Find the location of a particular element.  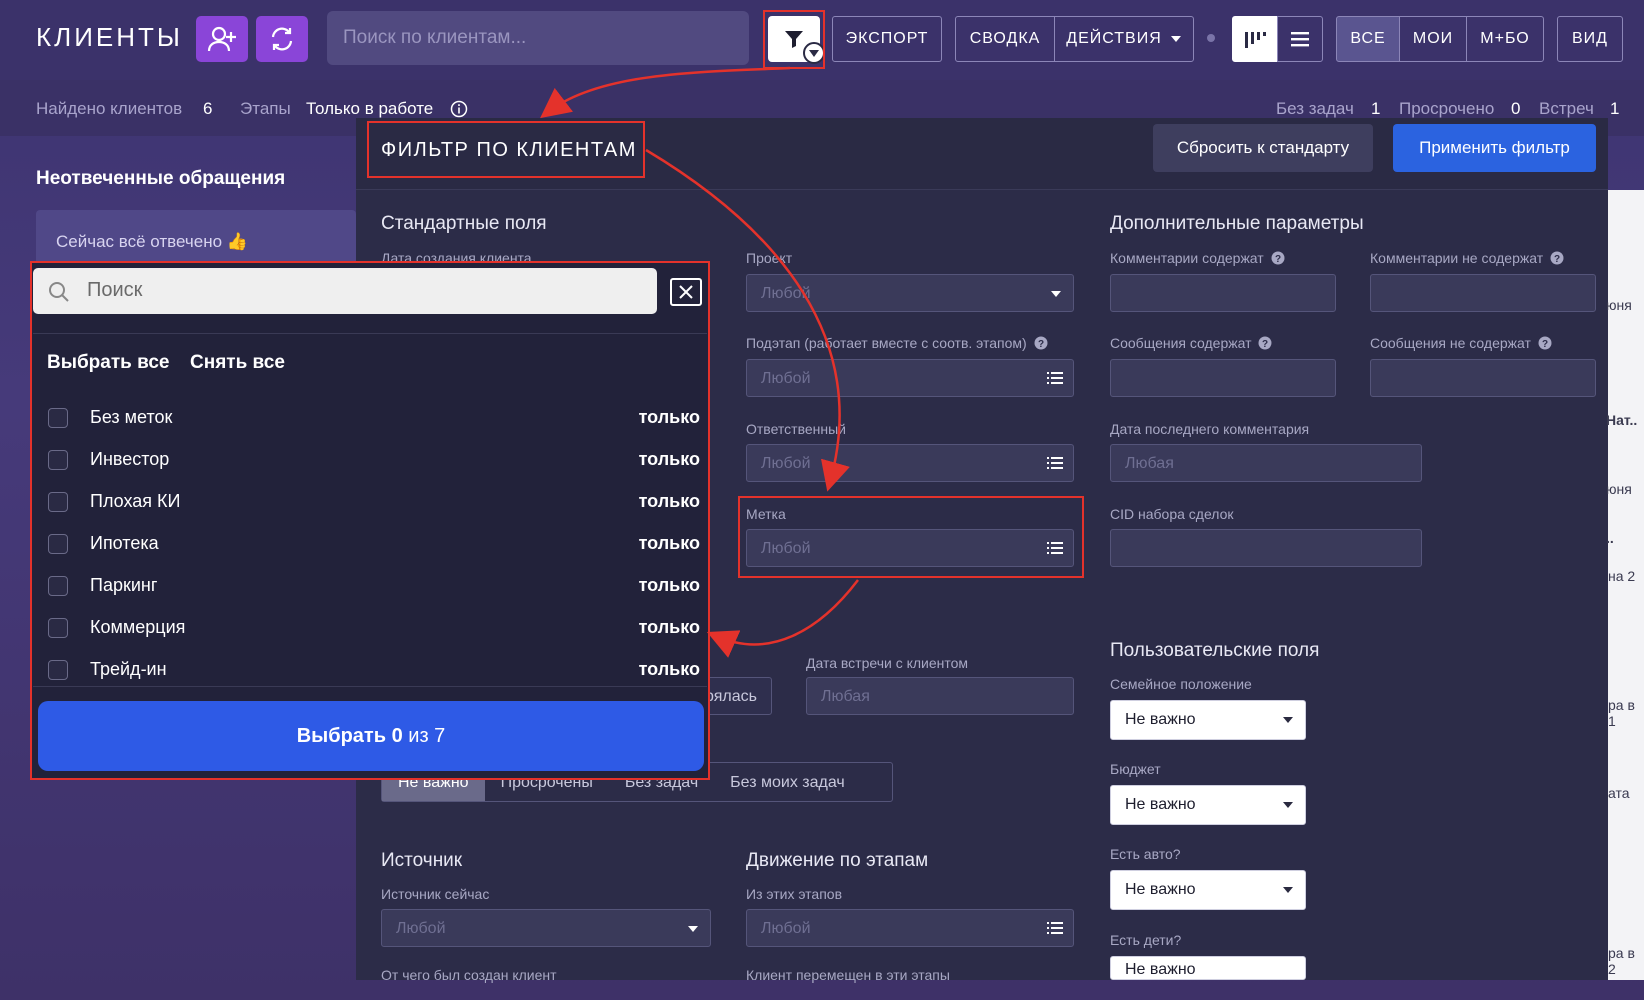

board-text: .. is located at coordinates (1610, 538).